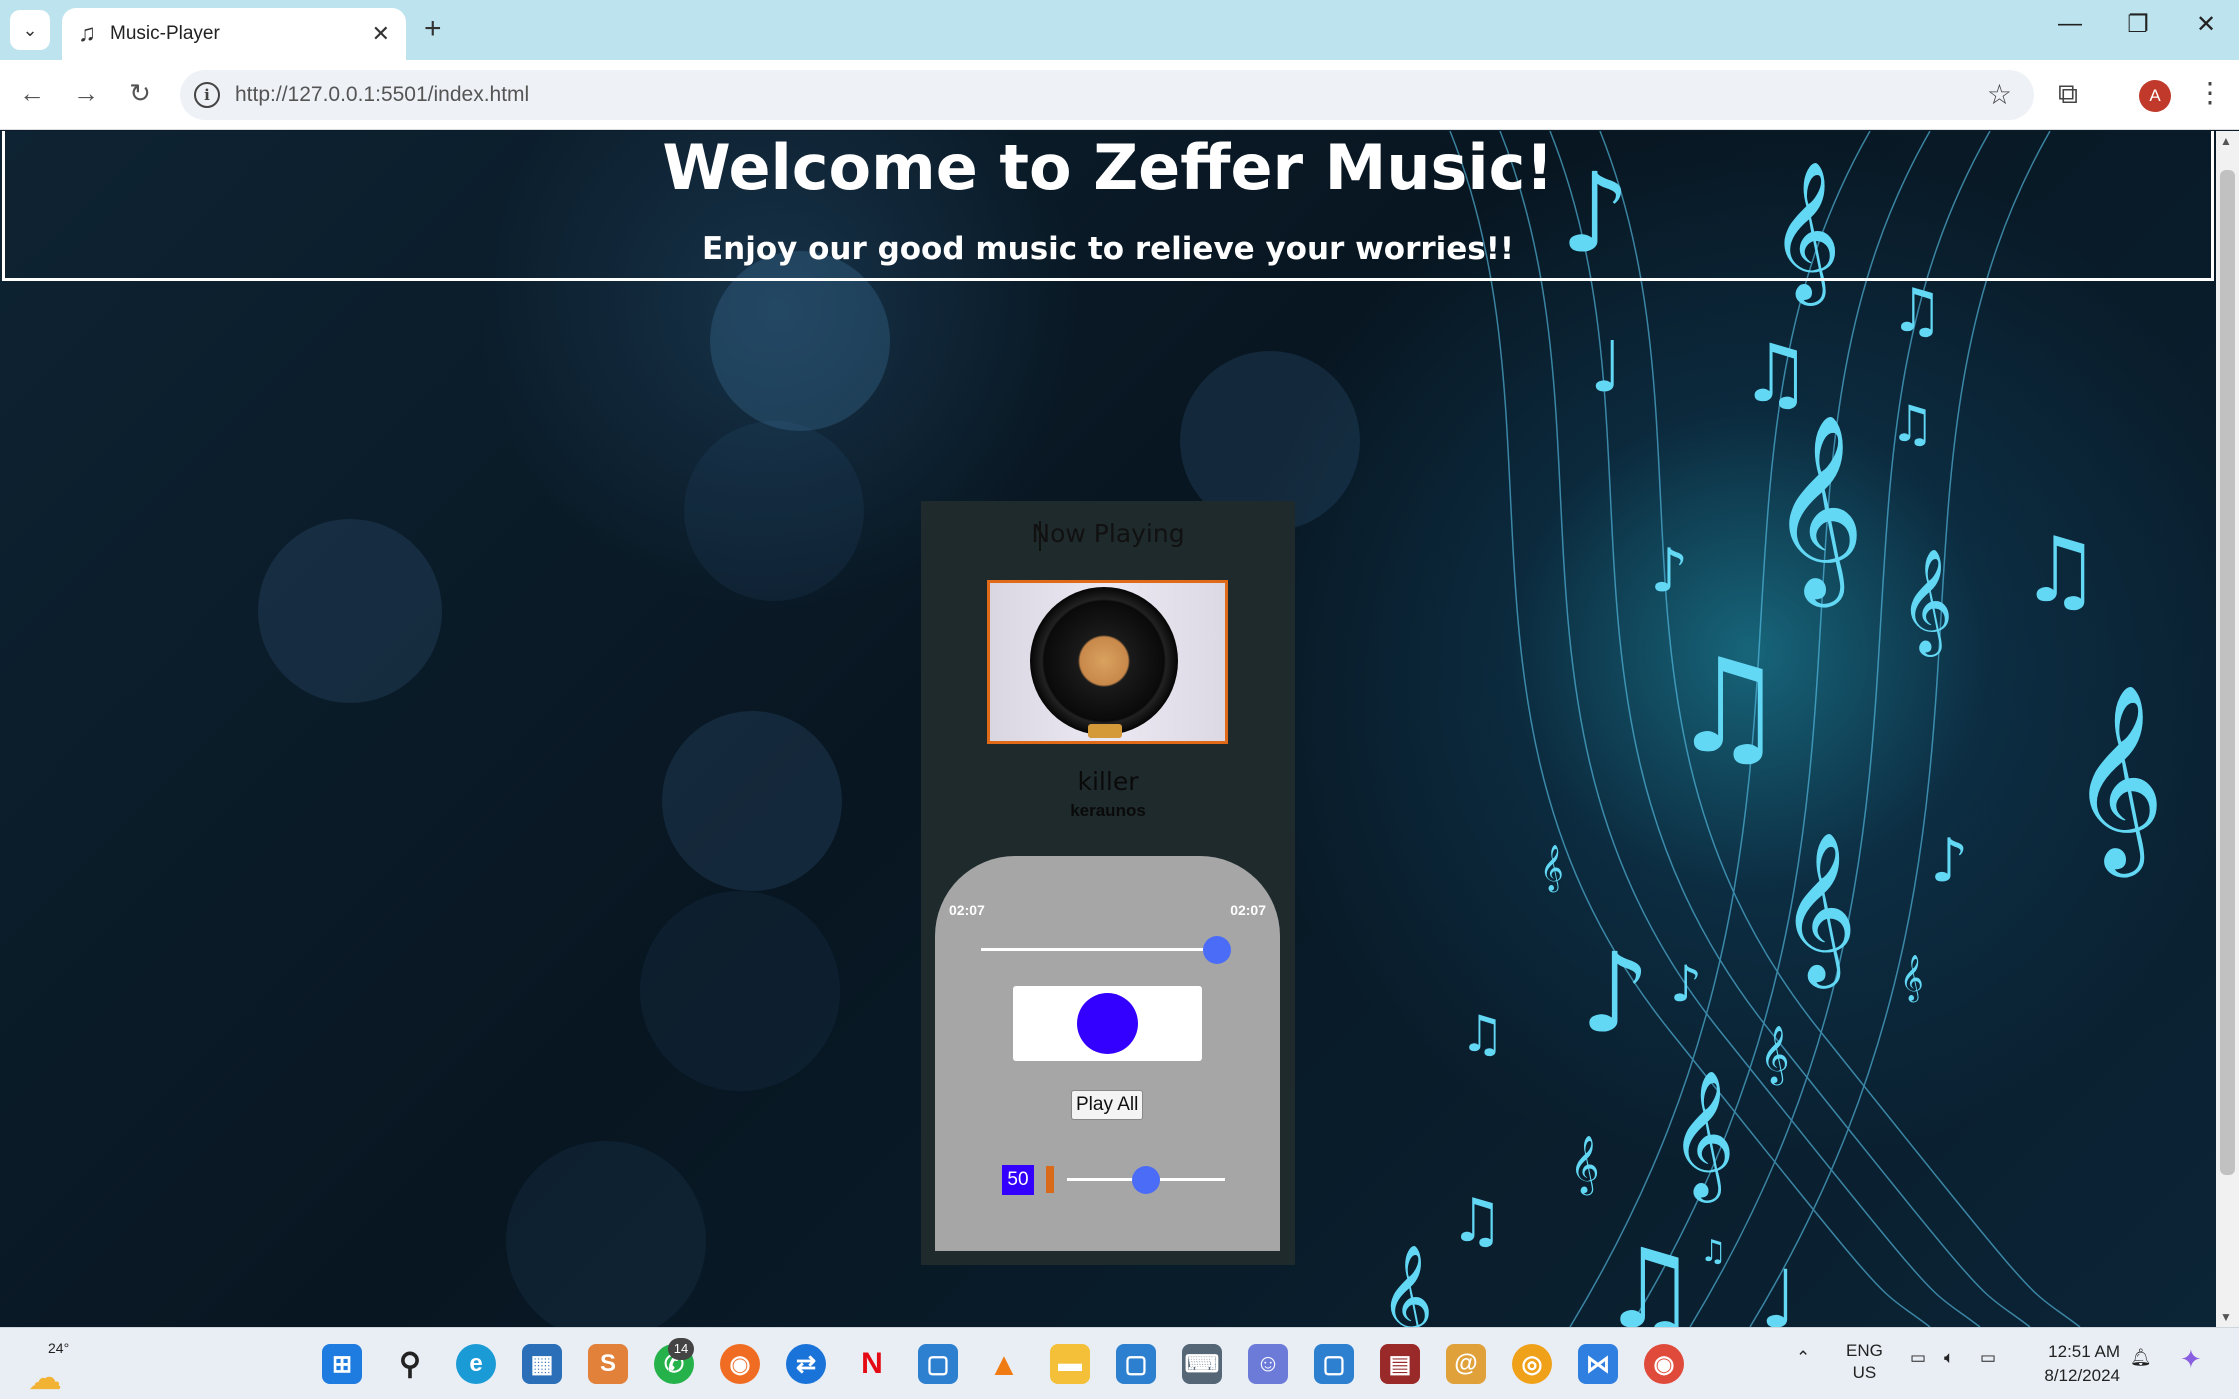 The height and width of the screenshot is (1399, 2239). I want to click on volume-icon: 🔈︎, so click(1949, 1358).